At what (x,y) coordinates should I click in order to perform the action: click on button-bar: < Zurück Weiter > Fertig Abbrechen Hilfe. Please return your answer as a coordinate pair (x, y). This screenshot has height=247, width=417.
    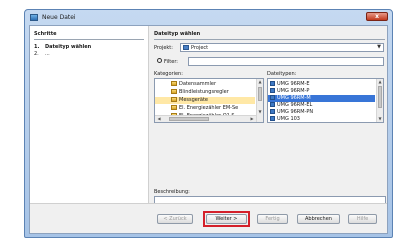
    Looking at the image, I should click on (208, 218).